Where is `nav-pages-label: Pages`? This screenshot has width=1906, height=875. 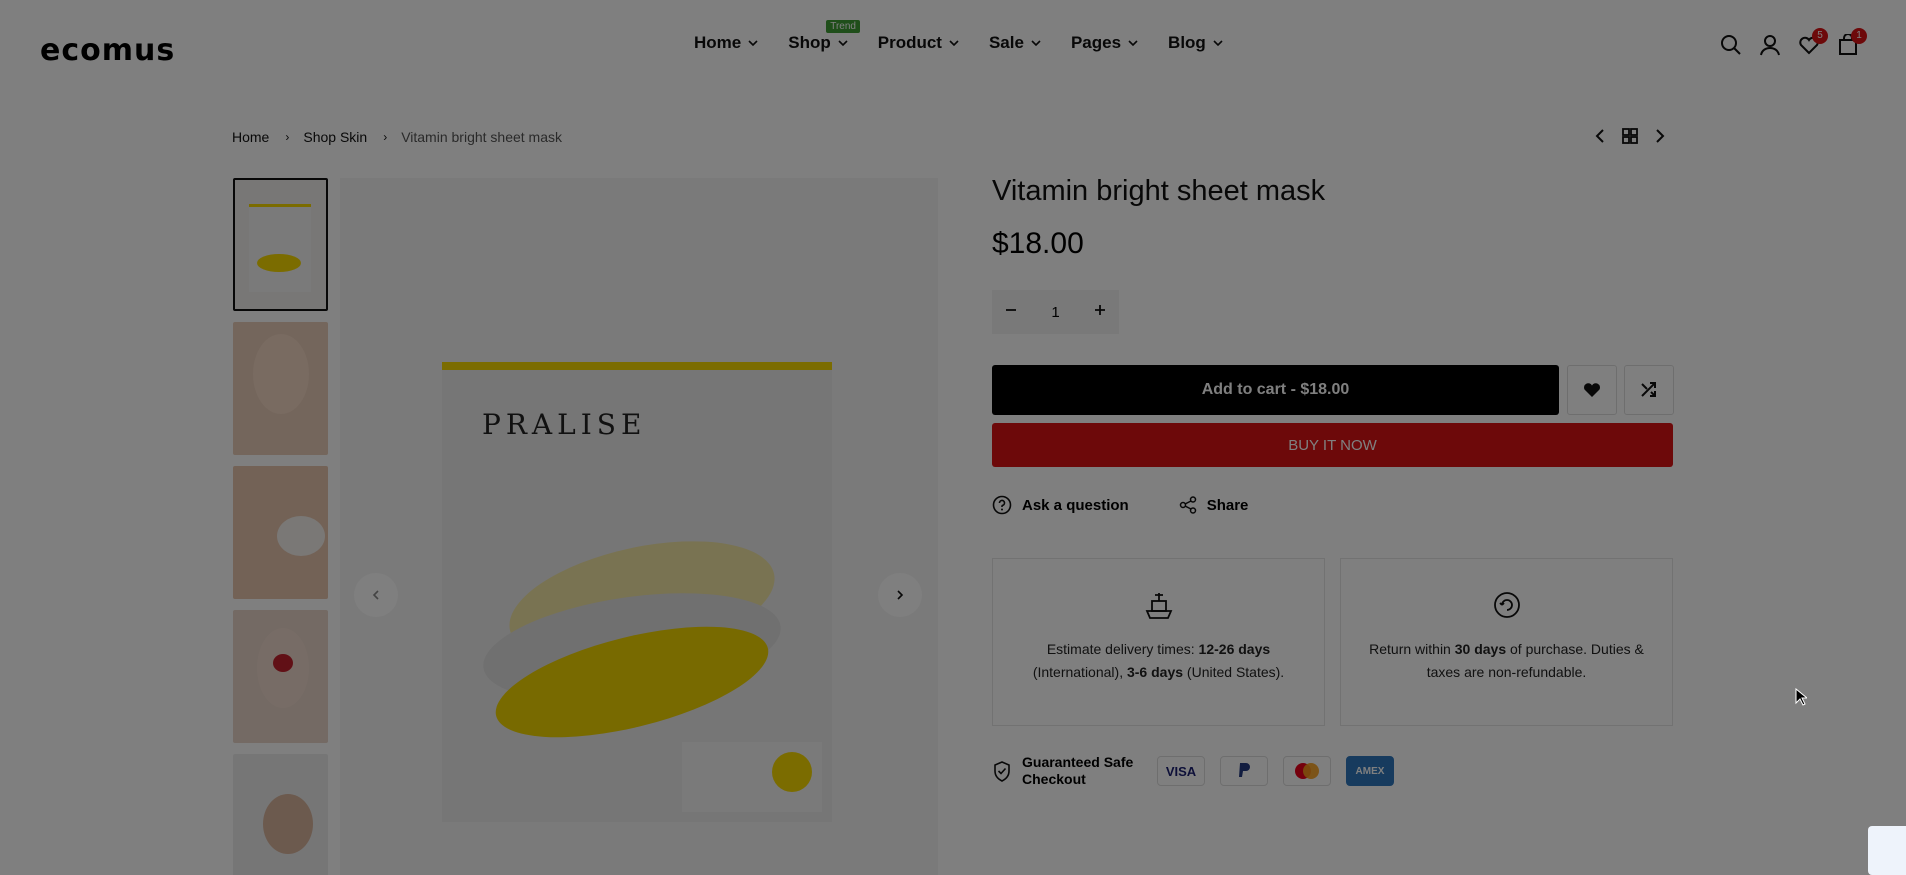
nav-pages-label: Pages is located at coordinates (1096, 42).